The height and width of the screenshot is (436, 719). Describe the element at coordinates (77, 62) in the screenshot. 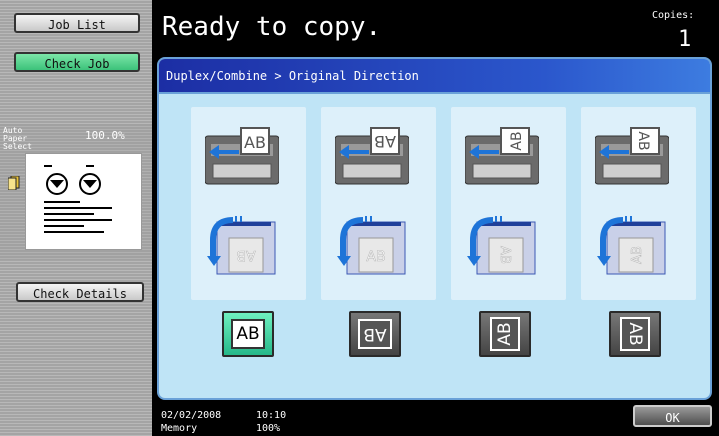

I see `check-job-button: Check Job` at that location.